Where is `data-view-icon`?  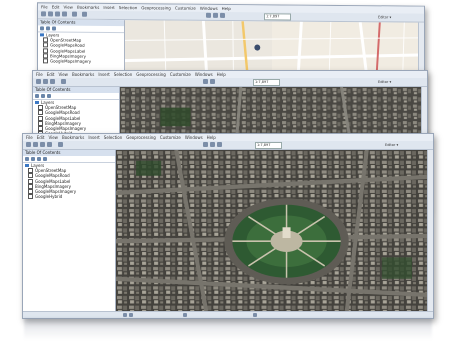
data-view-icon is located at coordinates (131, 314).